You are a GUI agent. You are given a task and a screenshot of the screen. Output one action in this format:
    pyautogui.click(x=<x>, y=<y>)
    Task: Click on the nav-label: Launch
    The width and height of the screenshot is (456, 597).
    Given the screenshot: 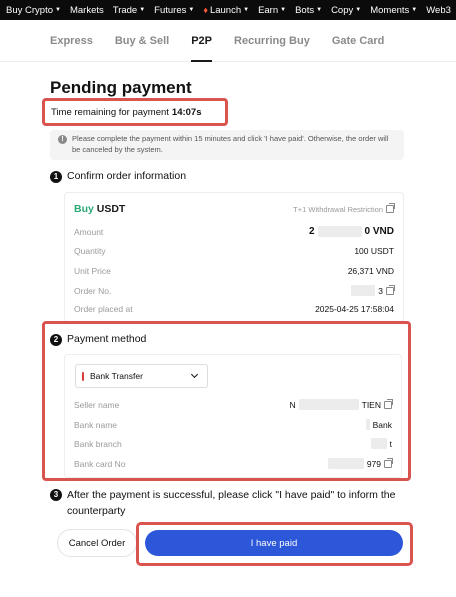 What is the action you would take?
    pyautogui.click(x=225, y=10)
    